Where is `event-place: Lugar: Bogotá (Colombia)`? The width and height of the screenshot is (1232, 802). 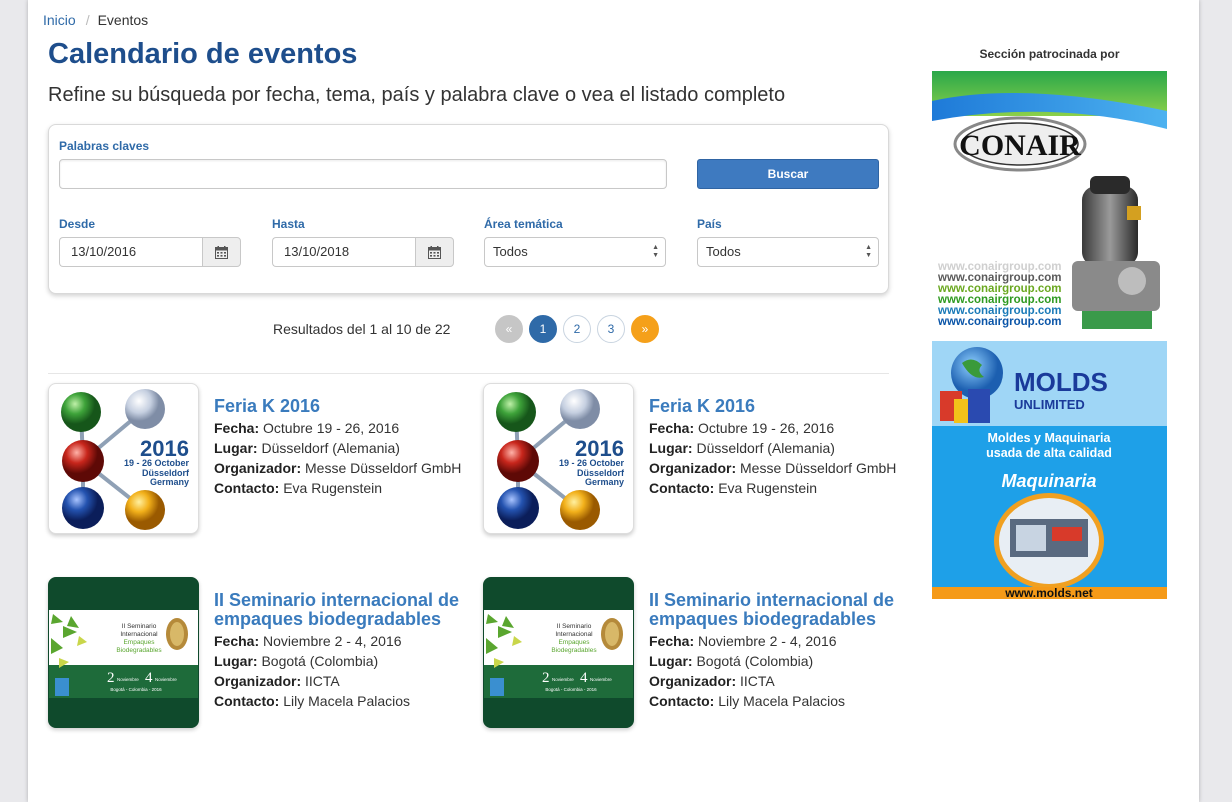
event-place: Lugar: Bogotá (Colombia) is located at coordinates (339, 661).